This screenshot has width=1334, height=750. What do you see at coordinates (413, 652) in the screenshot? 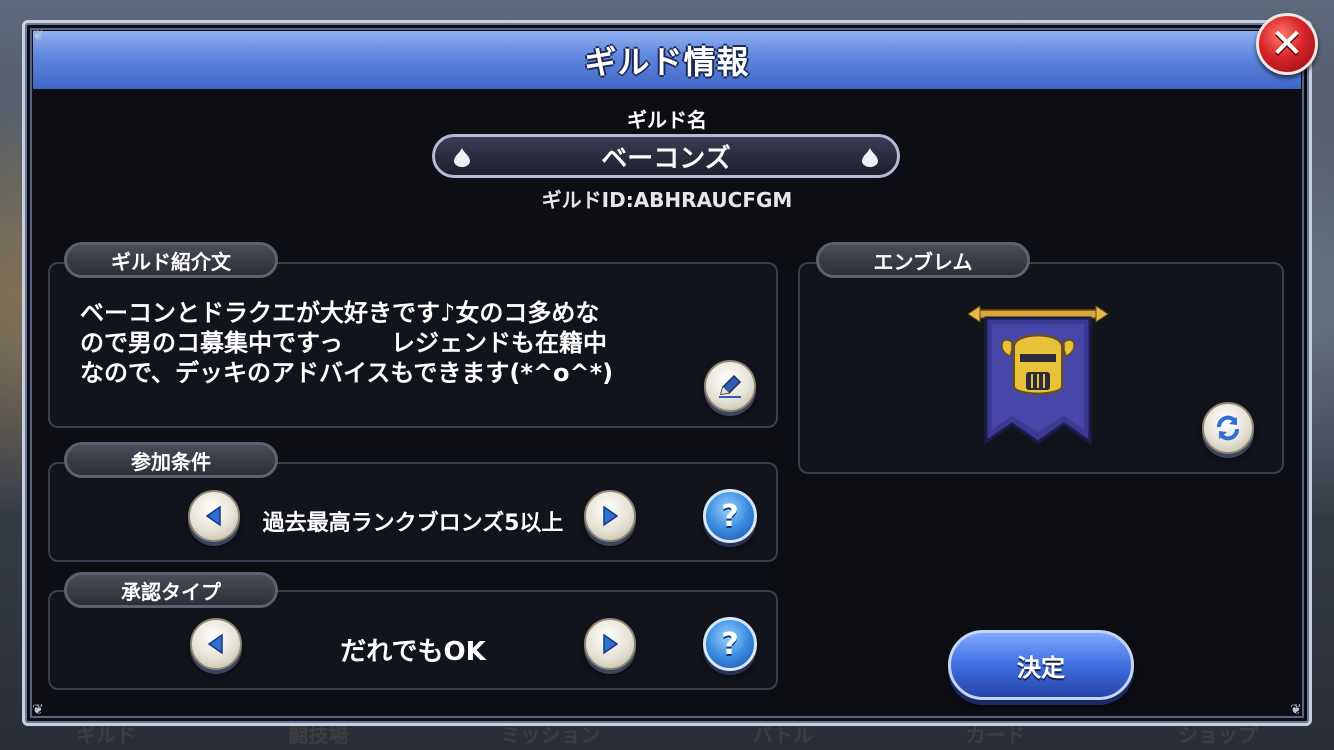
I see `approval-type-value: だれでもOK` at bounding box center [413, 652].